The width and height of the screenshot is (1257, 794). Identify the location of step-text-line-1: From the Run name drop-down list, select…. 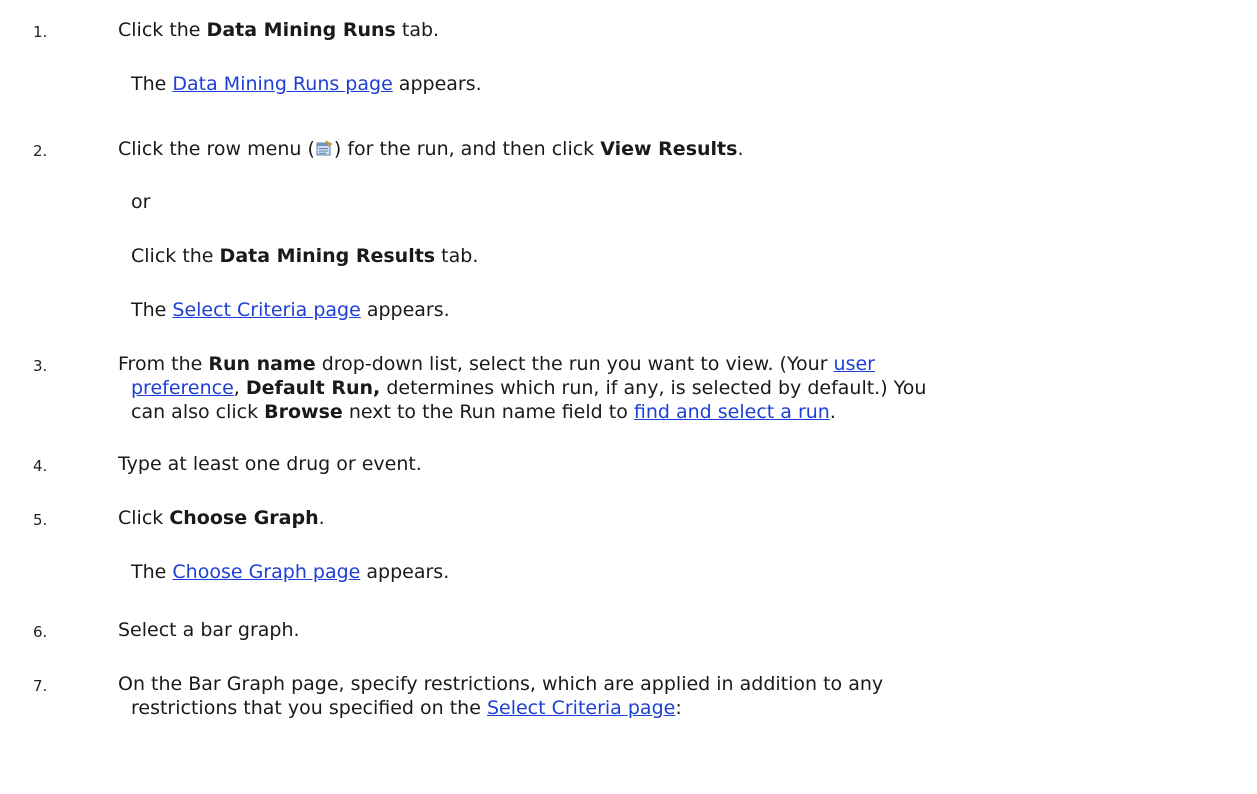
(496, 364).